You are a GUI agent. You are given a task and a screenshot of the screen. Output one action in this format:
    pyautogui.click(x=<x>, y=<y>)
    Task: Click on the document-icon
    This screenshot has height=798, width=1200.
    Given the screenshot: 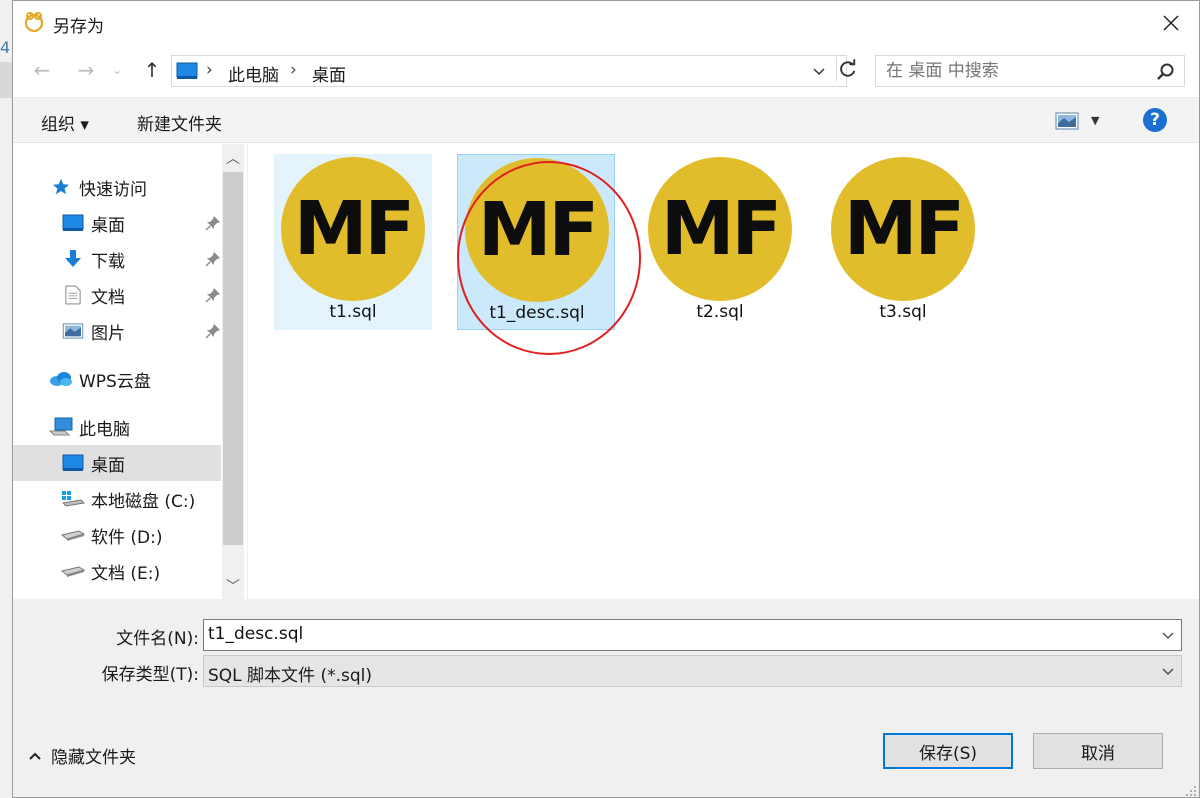 What is the action you would take?
    pyautogui.click(x=73, y=295)
    